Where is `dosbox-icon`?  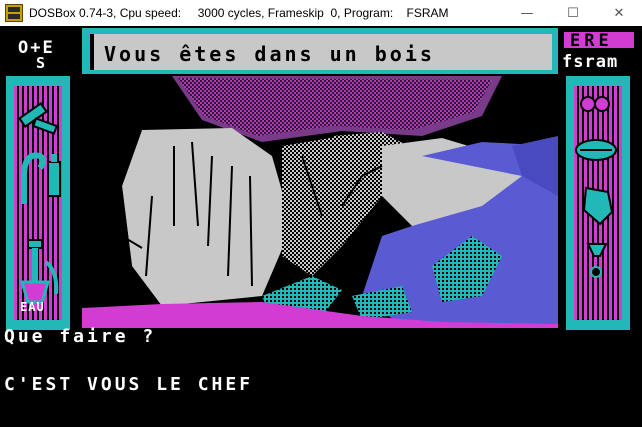 dosbox-icon is located at coordinates (14, 13).